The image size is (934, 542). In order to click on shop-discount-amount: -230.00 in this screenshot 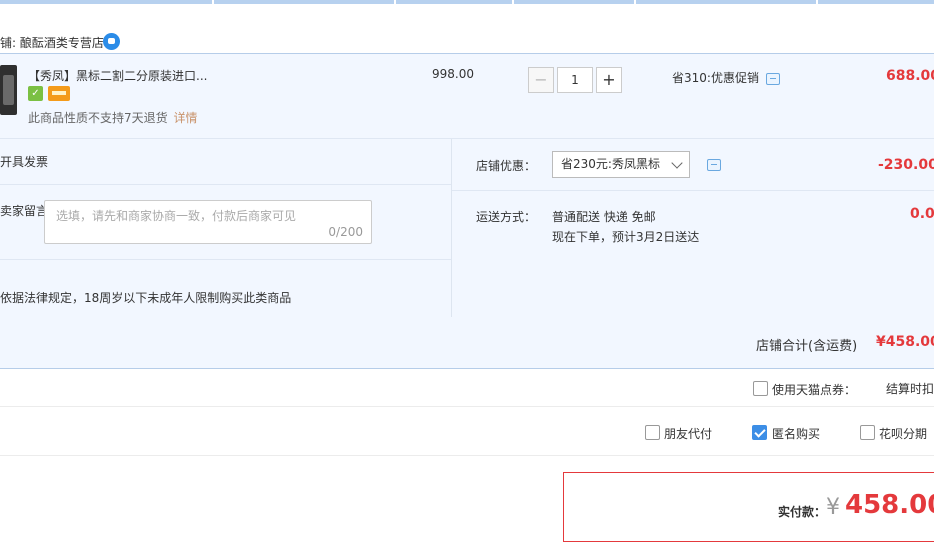, I will do `click(906, 165)`.